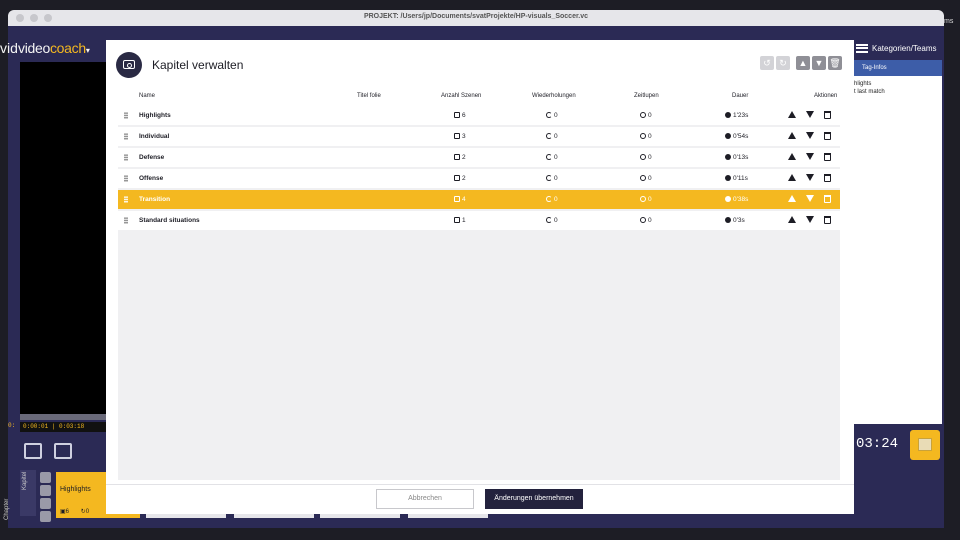 The image size is (960, 540). I want to click on scene-count: 1, so click(460, 220).